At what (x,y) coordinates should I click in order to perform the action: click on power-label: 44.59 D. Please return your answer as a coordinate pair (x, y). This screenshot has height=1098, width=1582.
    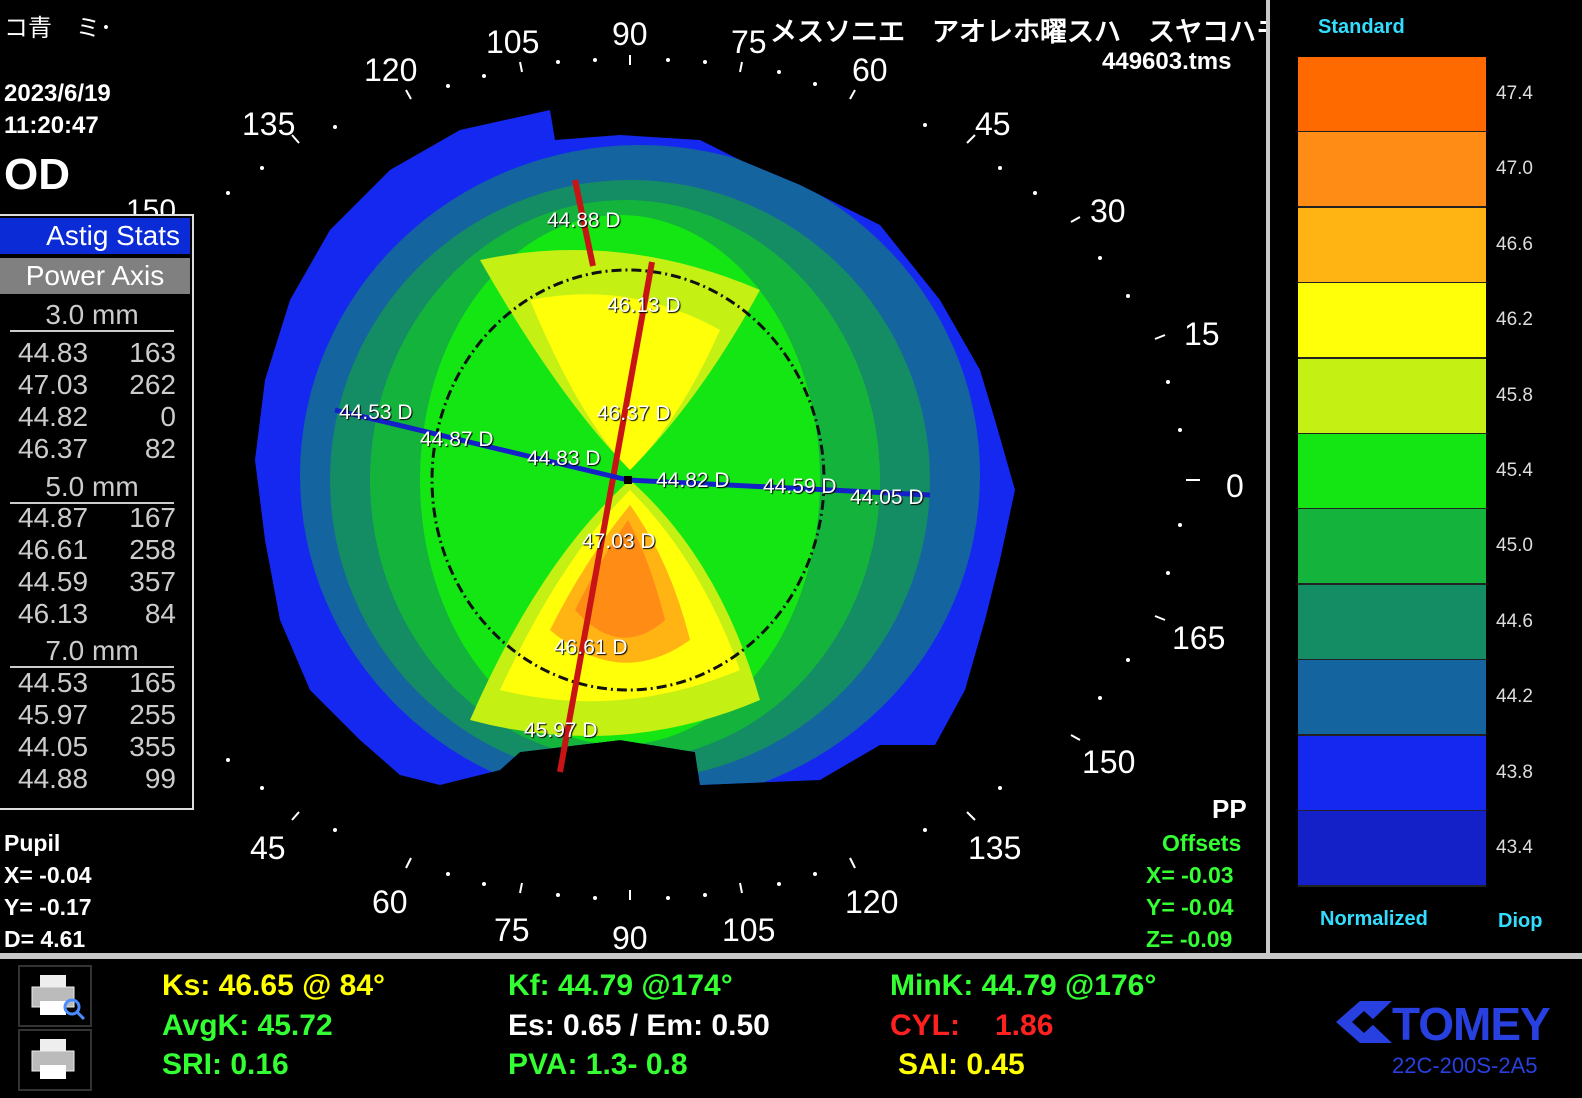
    Looking at the image, I should click on (800, 486).